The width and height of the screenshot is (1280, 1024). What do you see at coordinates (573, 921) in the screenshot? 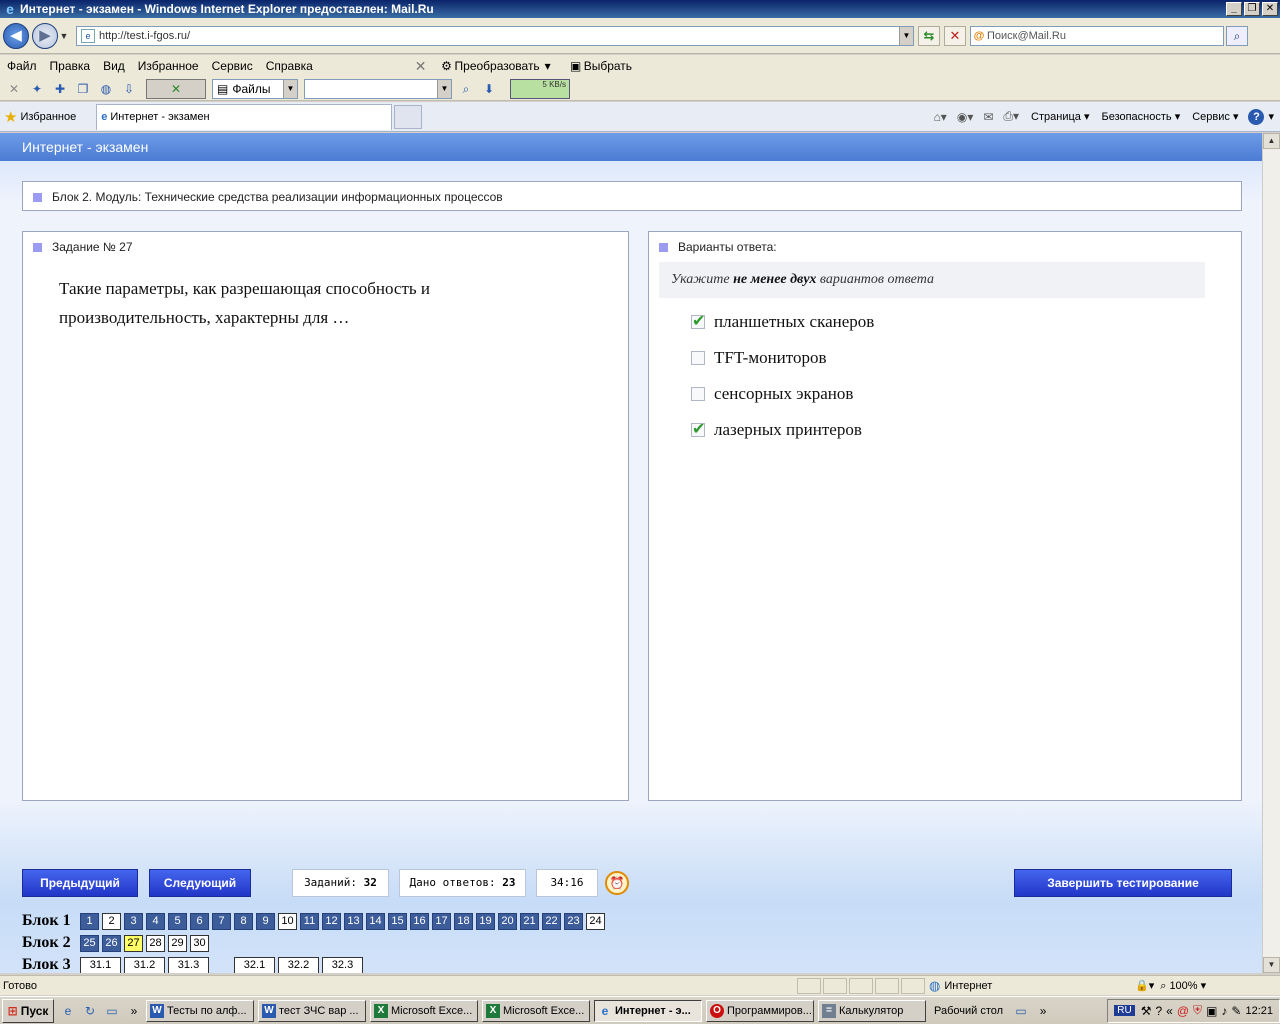
I see `question-number-button: 23` at bounding box center [573, 921].